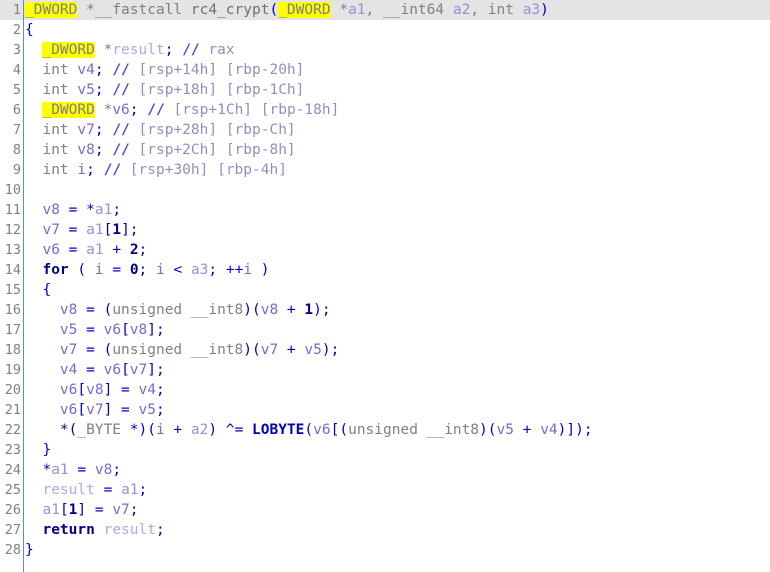  Describe the element at coordinates (385, 150) in the screenshot. I see `code-line: 8 int v8; // [rsp+2Ch] [rbp-8h]` at that location.